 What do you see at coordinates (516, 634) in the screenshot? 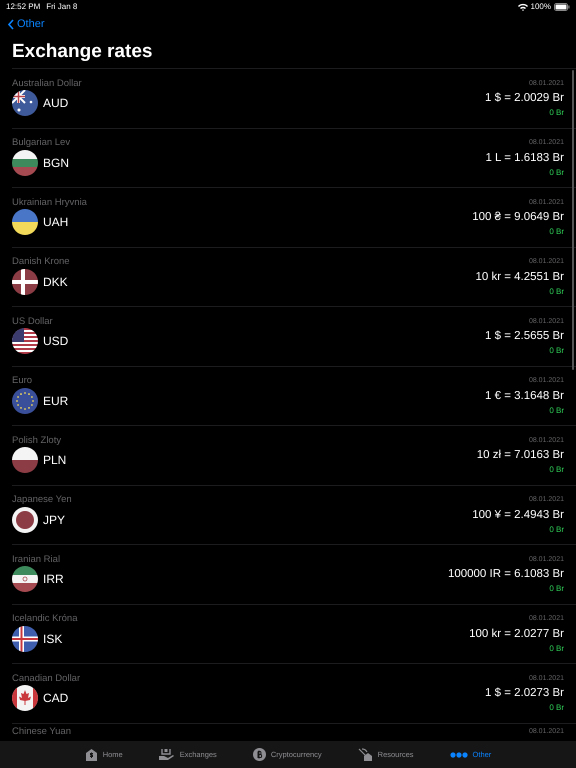
I see `exchange-rate: 100 kr = 2.0277 Br` at bounding box center [516, 634].